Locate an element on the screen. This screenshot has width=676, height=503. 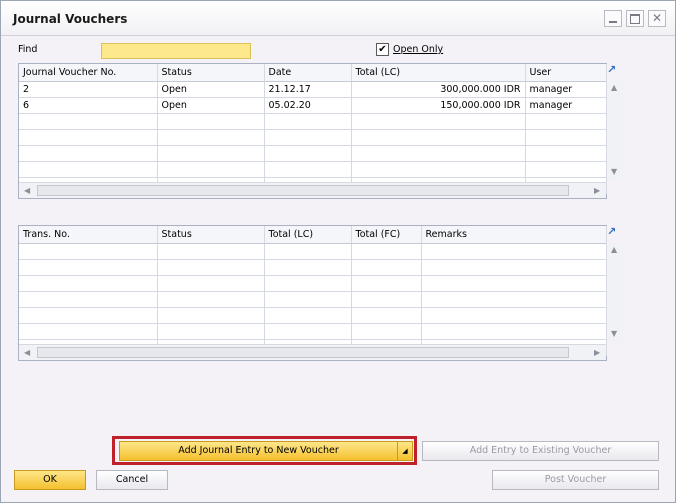
maximize-button is located at coordinates (635, 18).